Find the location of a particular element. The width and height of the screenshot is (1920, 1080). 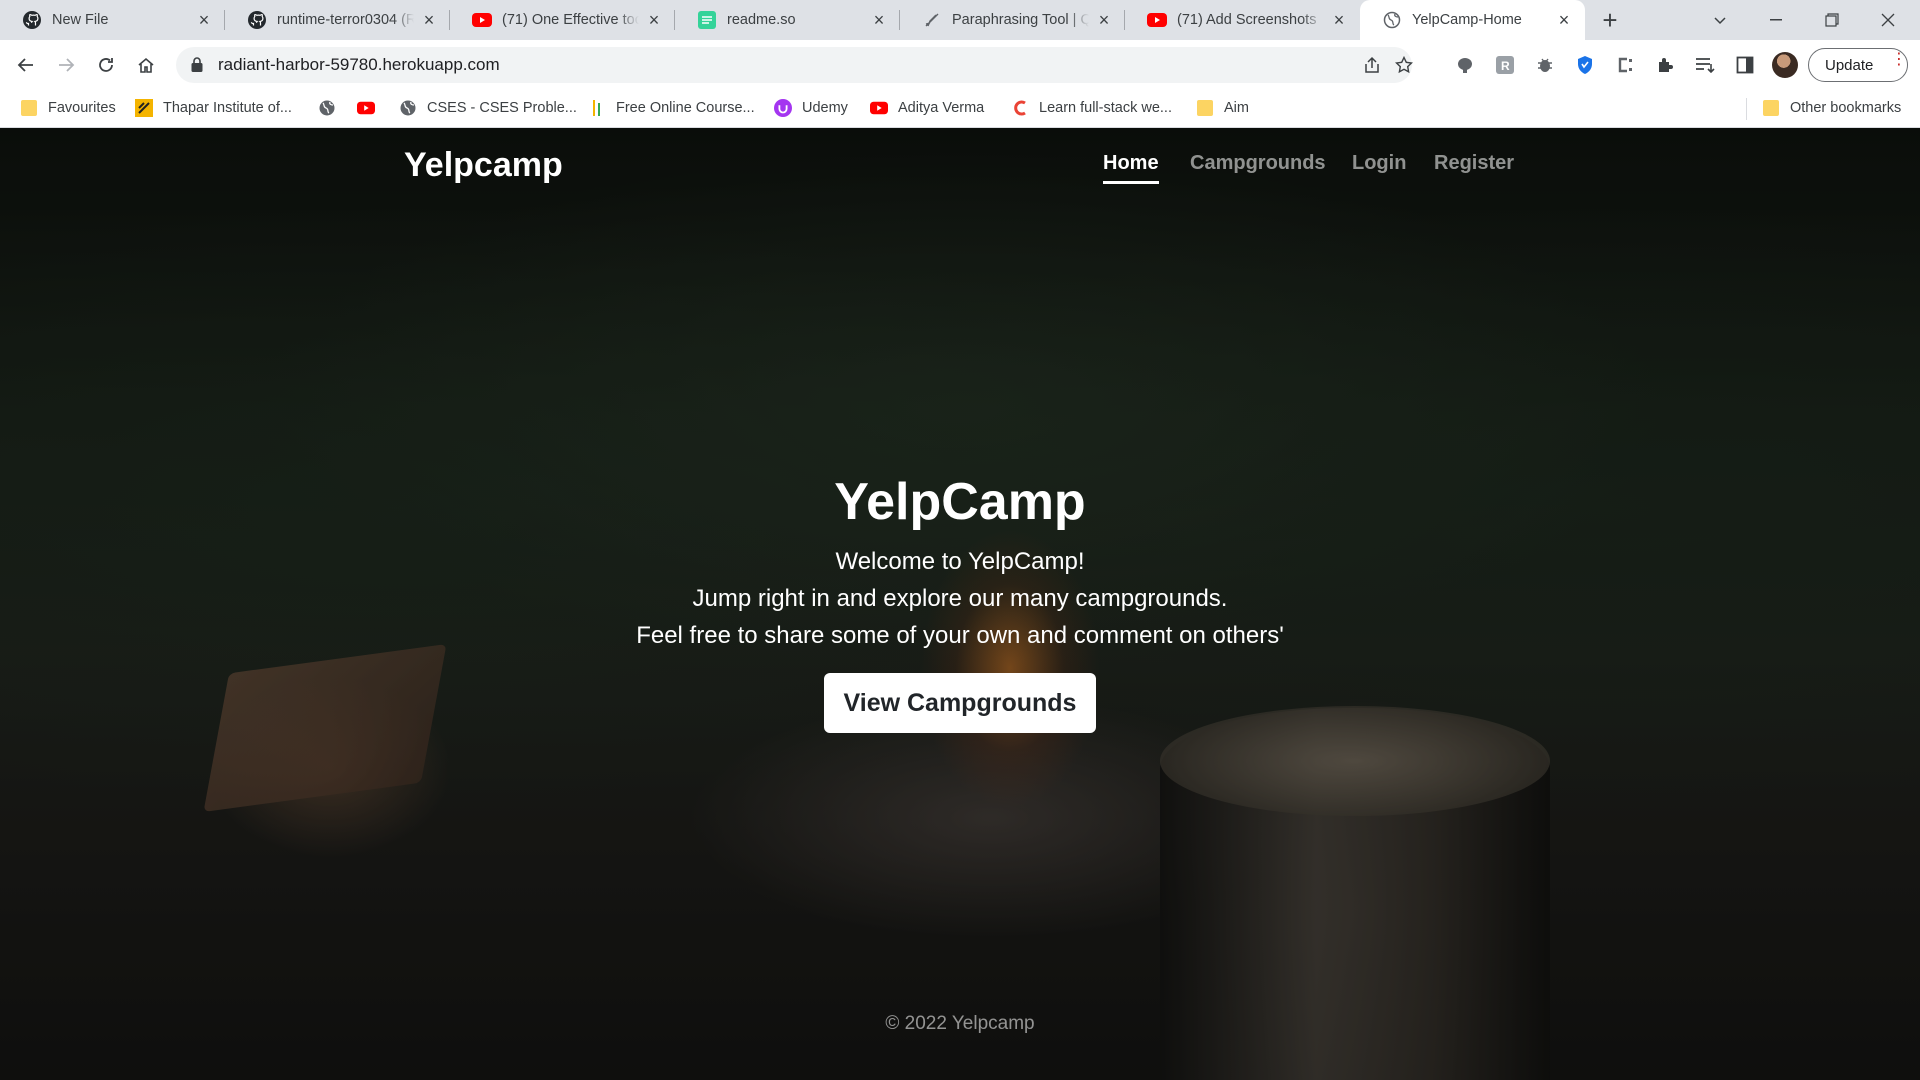

tab-paraphrasing-tool: Paraphrasing Tool | Q × is located at coordinates (1012, 20).